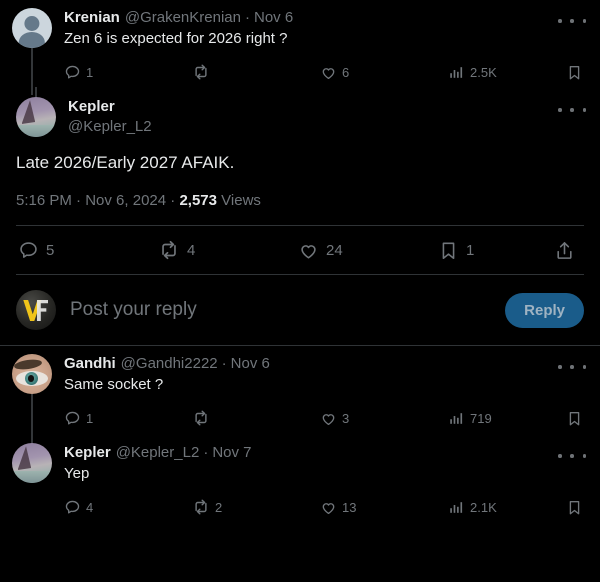 This screenshot has height=582, width=600. I want to click on reply-button: Reply, so click(544, 310).